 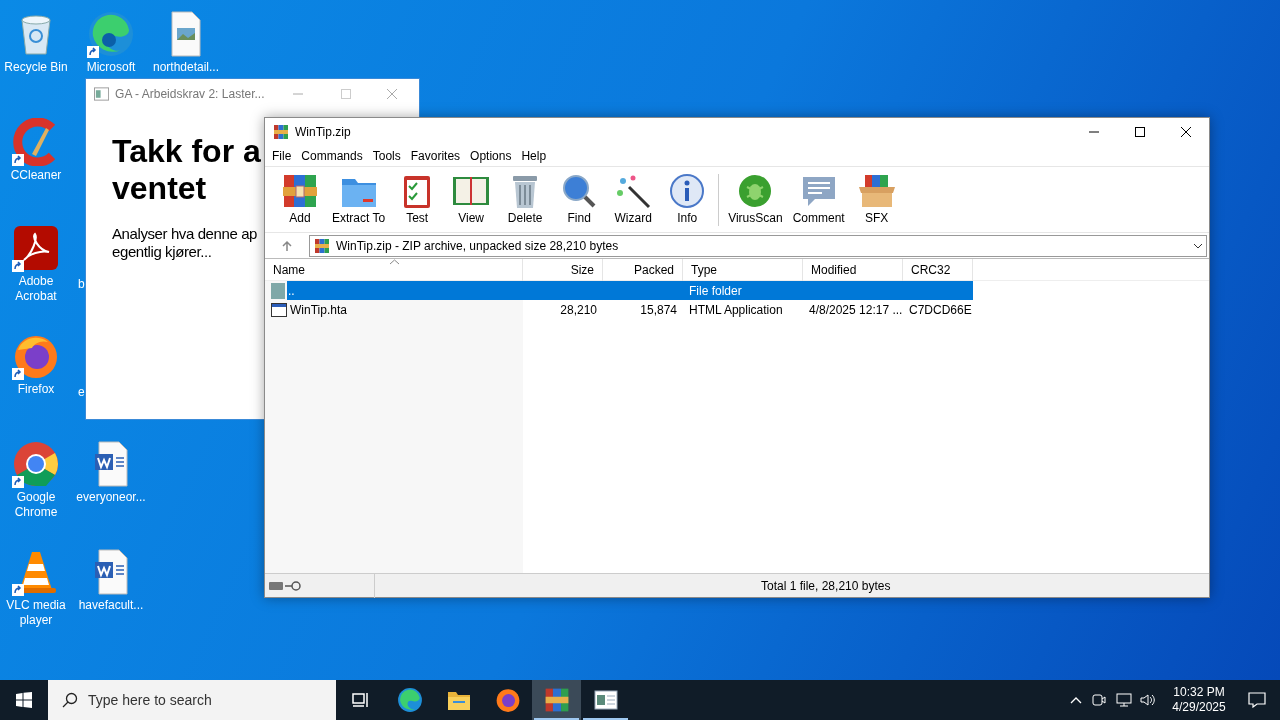 What do you see at coordinates (332, 156) in the screenshot?
I see `menu-item: Commands` at bounding box center [332, 156].